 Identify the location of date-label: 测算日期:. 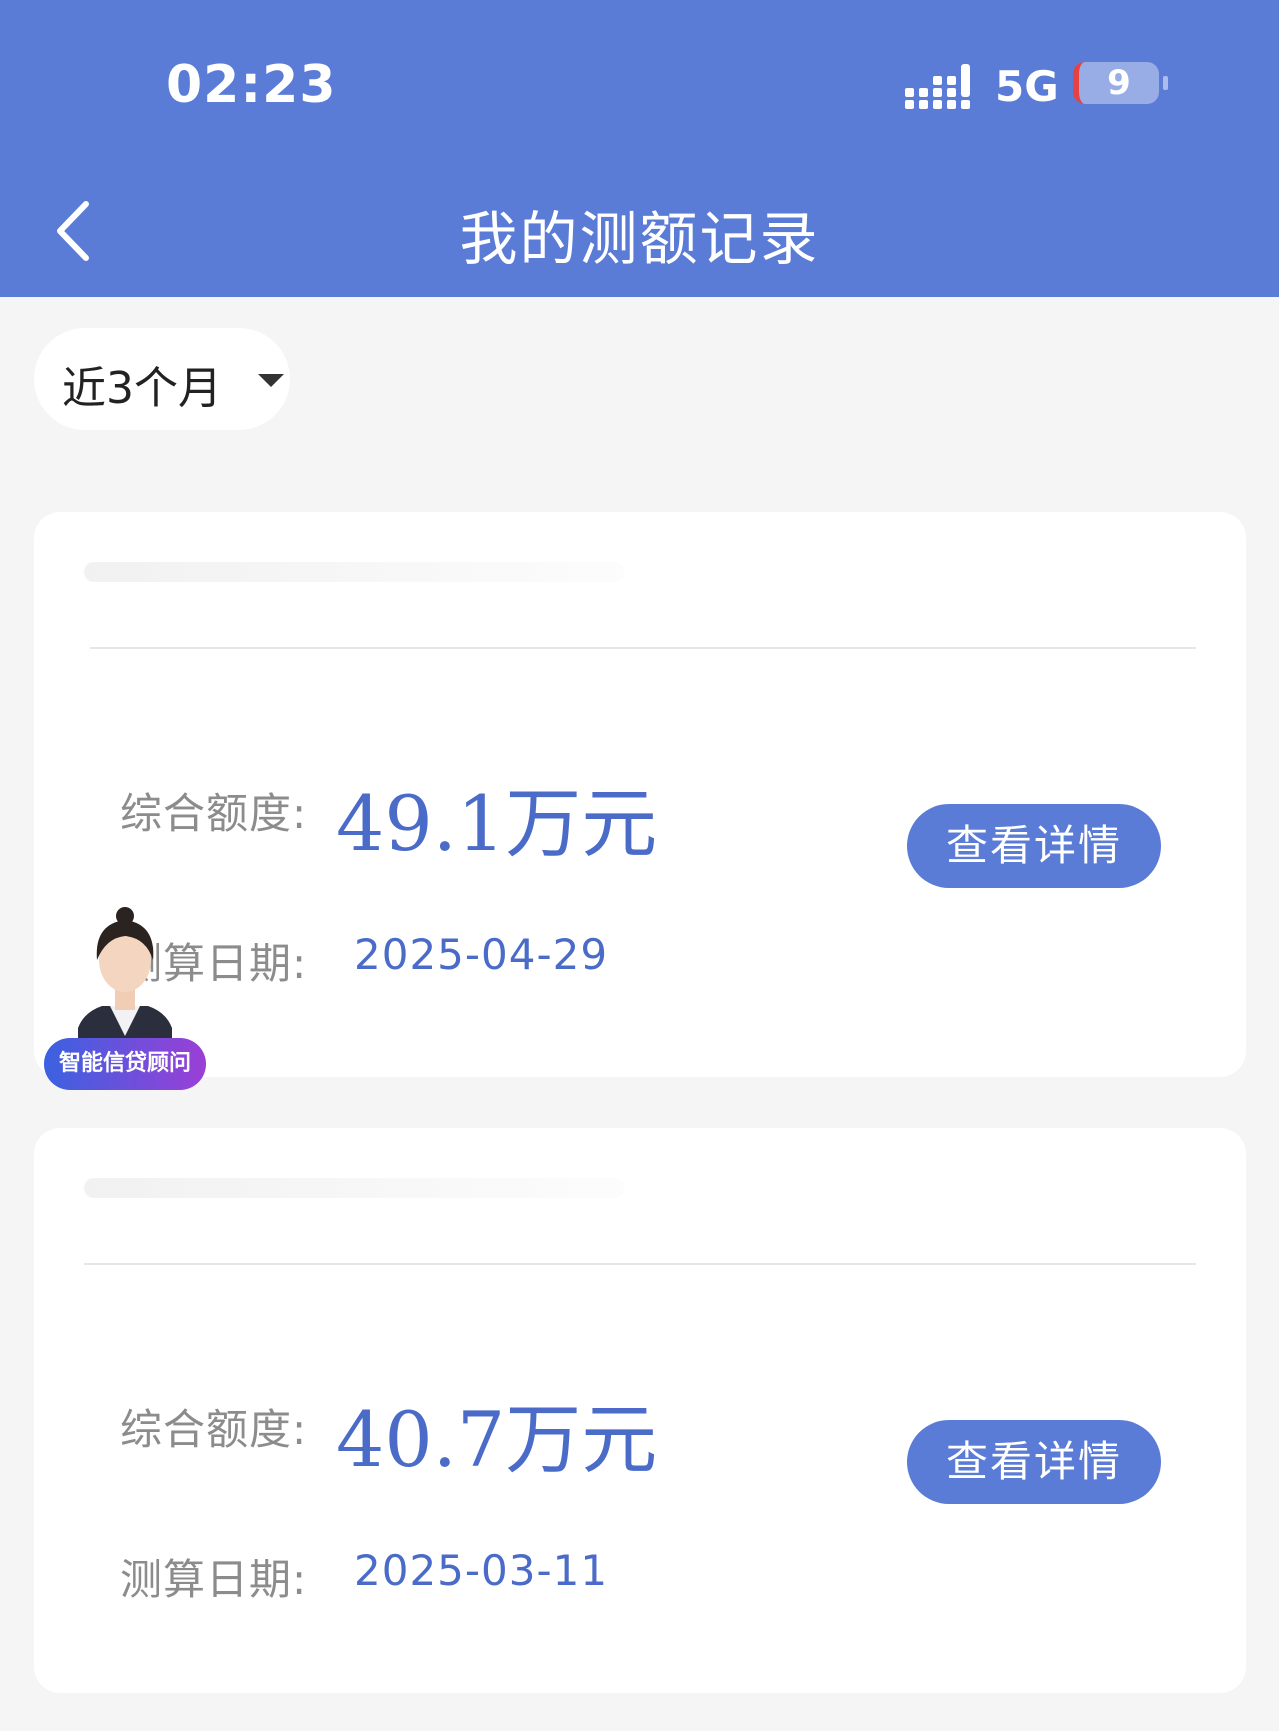
(214, 1579).